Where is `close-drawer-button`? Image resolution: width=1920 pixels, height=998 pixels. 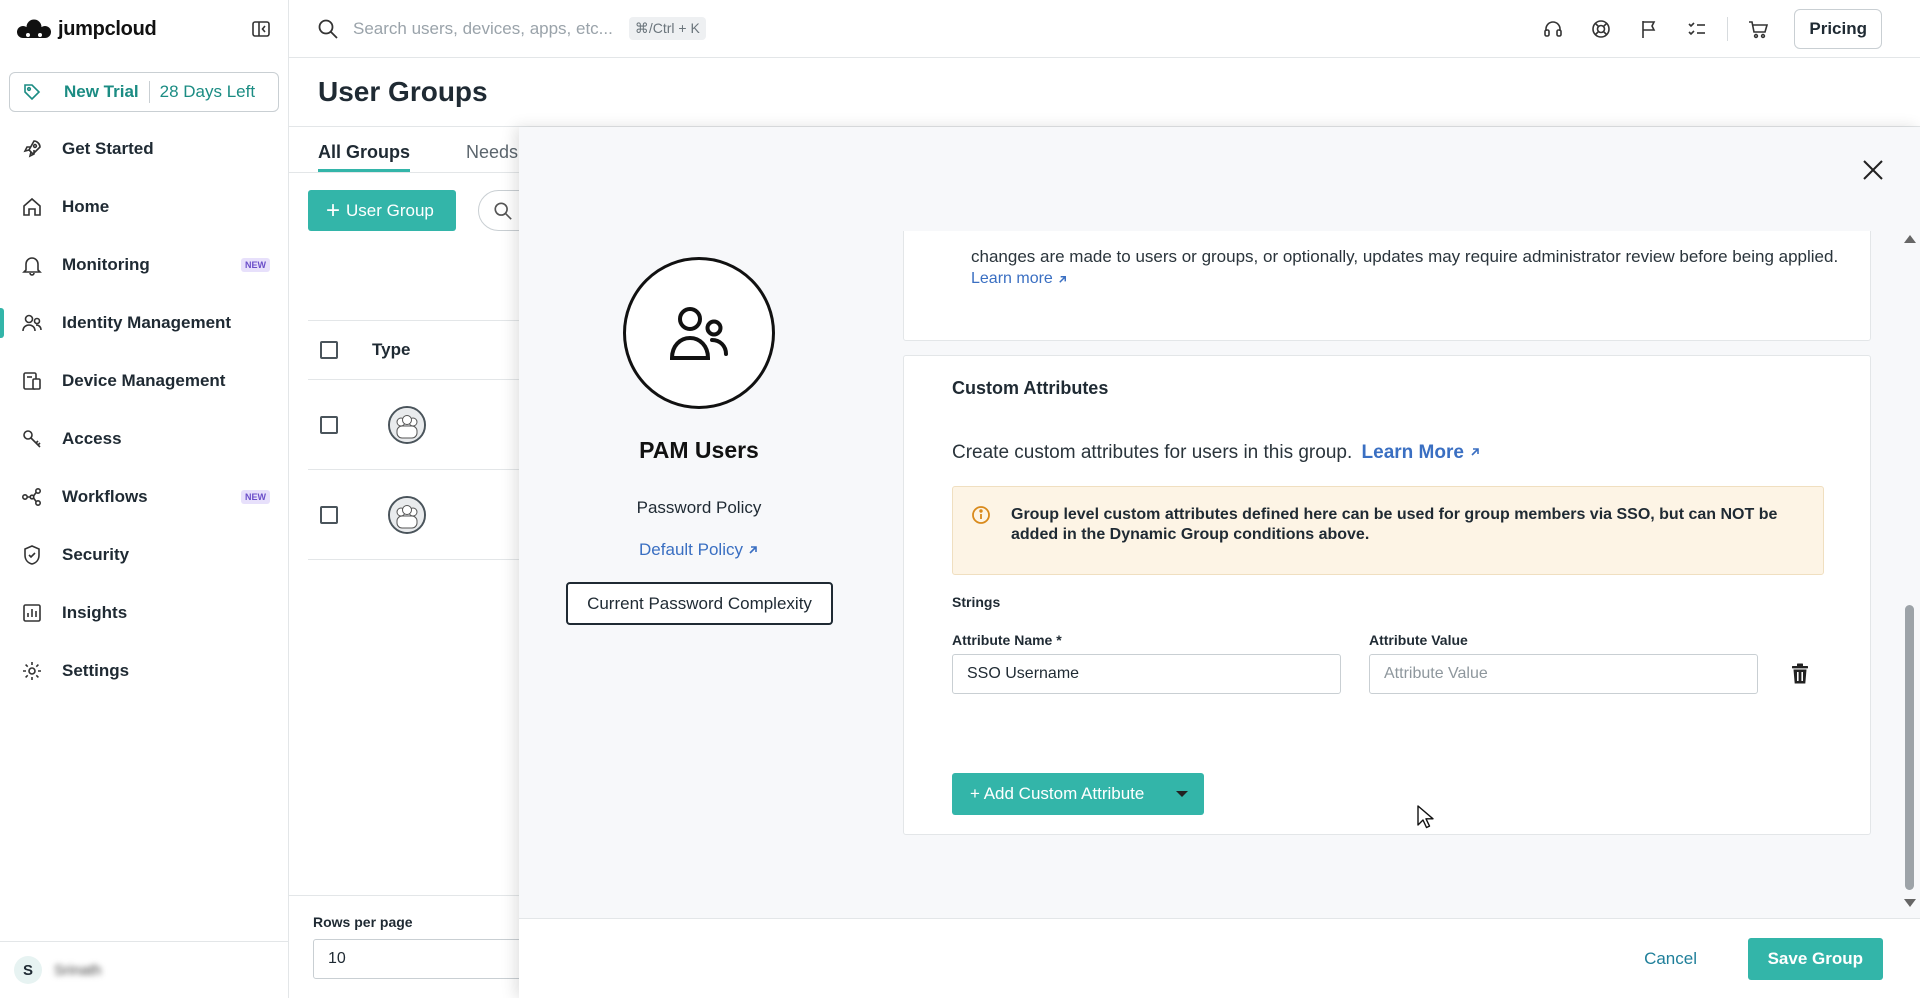
close-drawer-button is located at coordinates (1873, 170).